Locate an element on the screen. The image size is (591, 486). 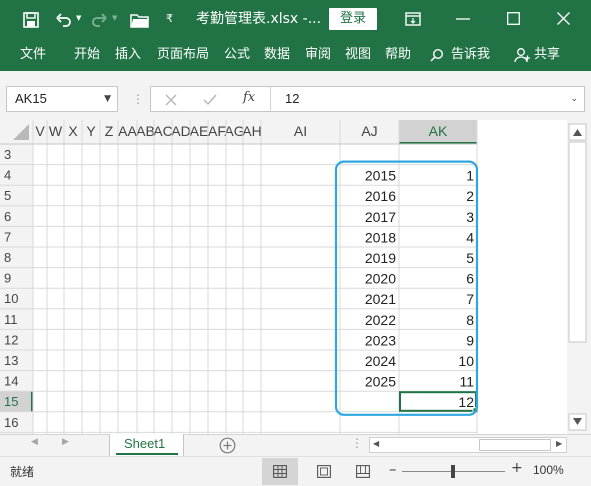
share-user-icon is located at coordinates (522, 55).